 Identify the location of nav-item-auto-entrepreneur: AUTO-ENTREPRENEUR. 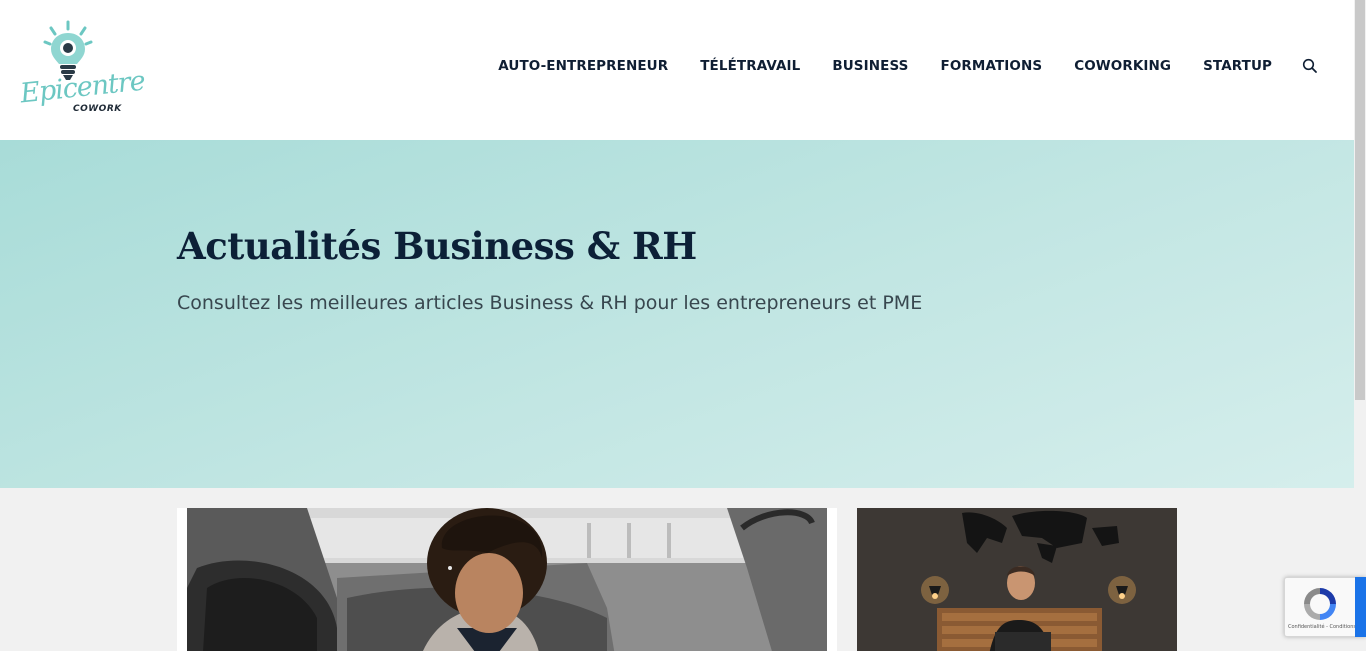
(583, 66).